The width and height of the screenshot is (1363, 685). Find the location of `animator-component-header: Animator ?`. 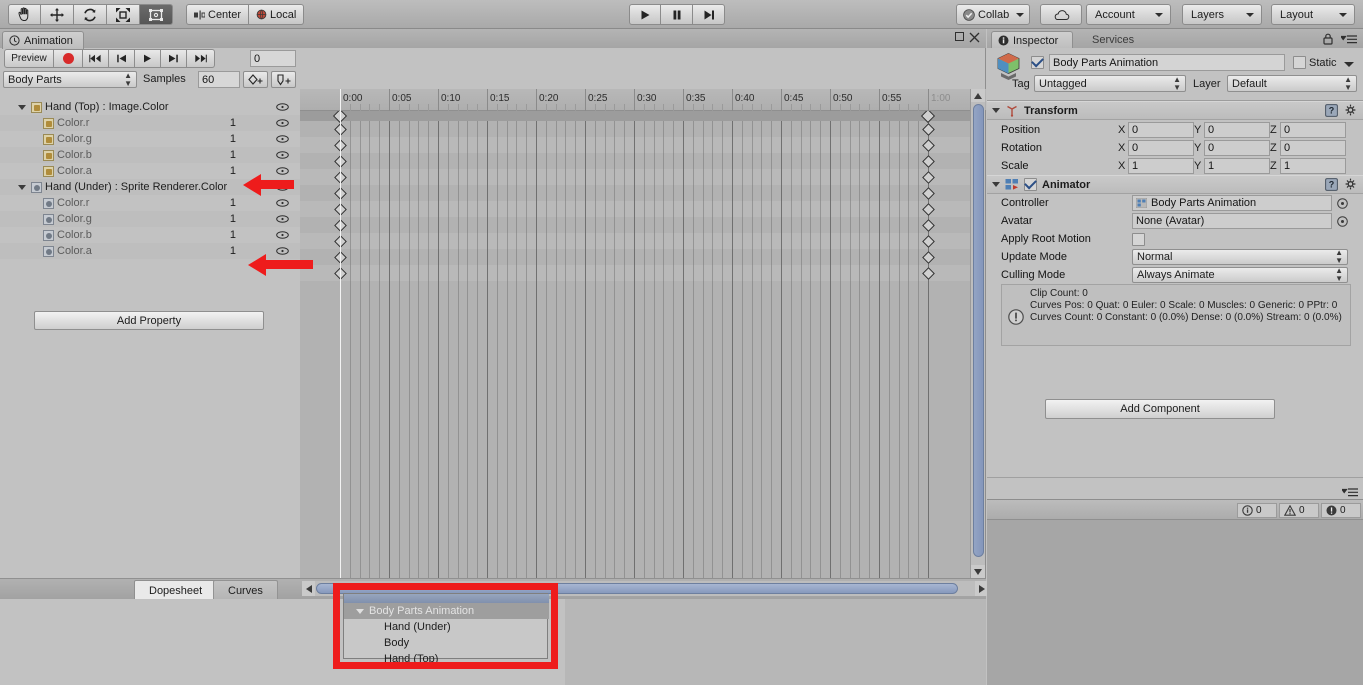

animator-component-header: Animator ? is located at coordinates (1175, 184).